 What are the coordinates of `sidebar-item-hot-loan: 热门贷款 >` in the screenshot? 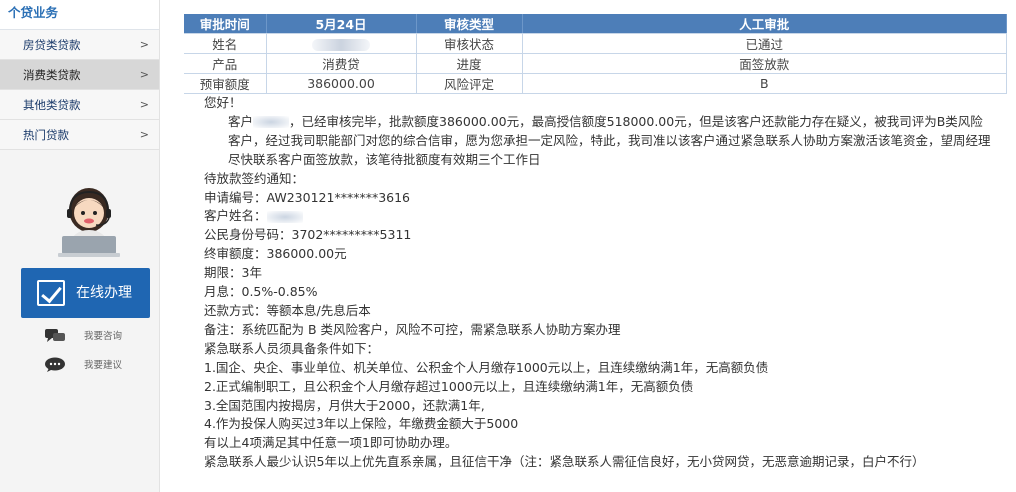 It's located at (79, 135).